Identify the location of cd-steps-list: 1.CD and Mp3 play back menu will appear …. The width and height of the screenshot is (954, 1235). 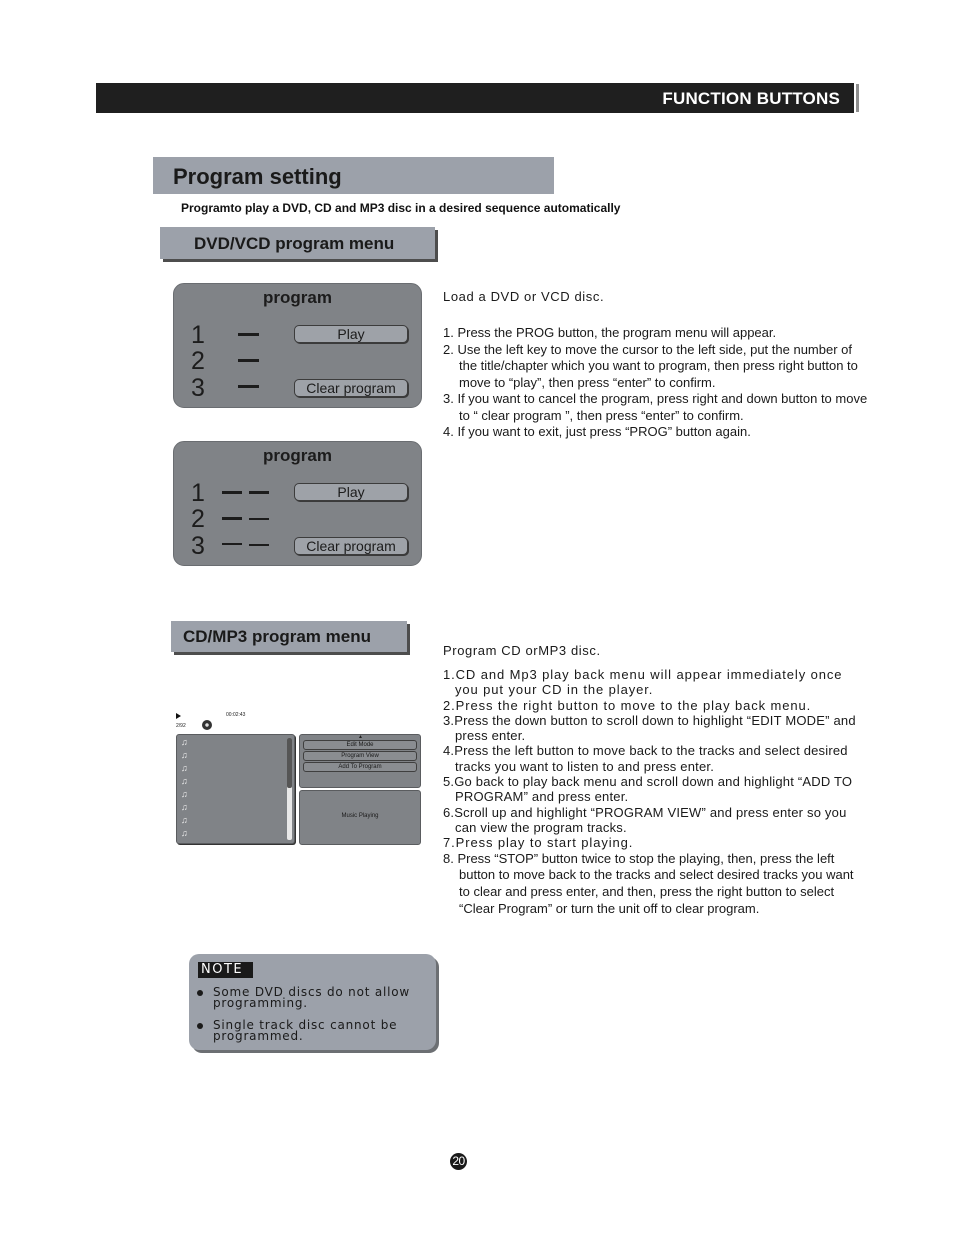
(653, 792).